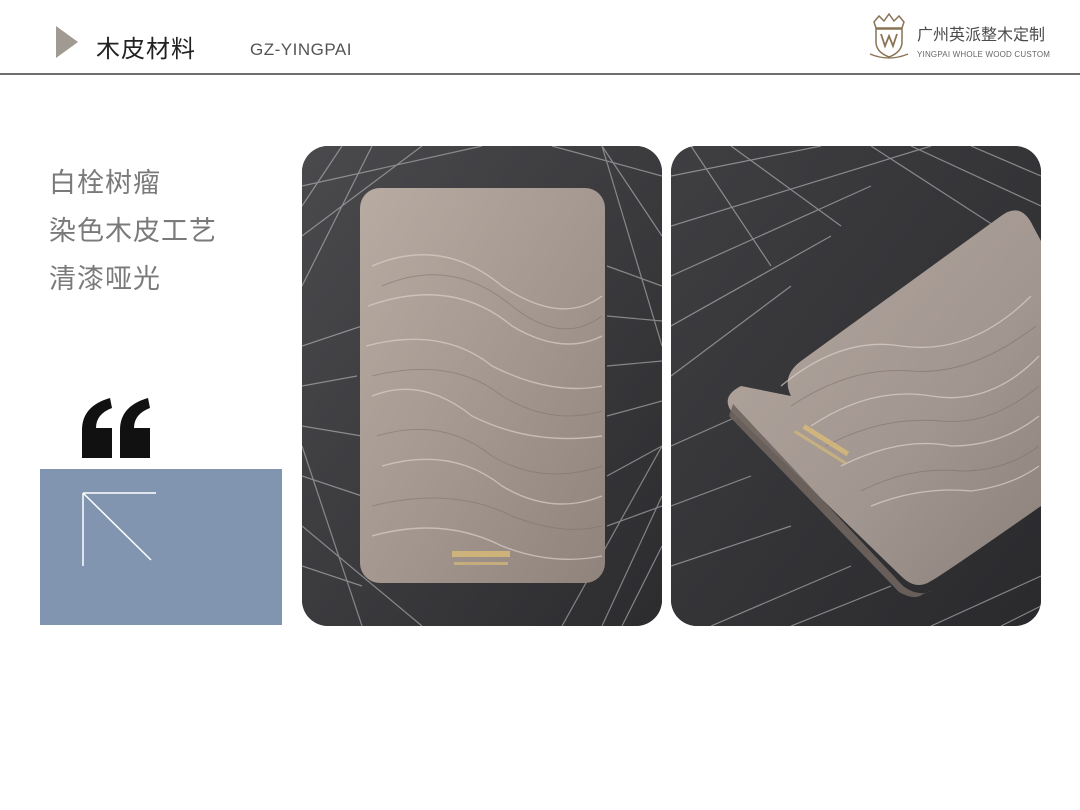  I want to click on title-triangle-icon, so click(67, 42).